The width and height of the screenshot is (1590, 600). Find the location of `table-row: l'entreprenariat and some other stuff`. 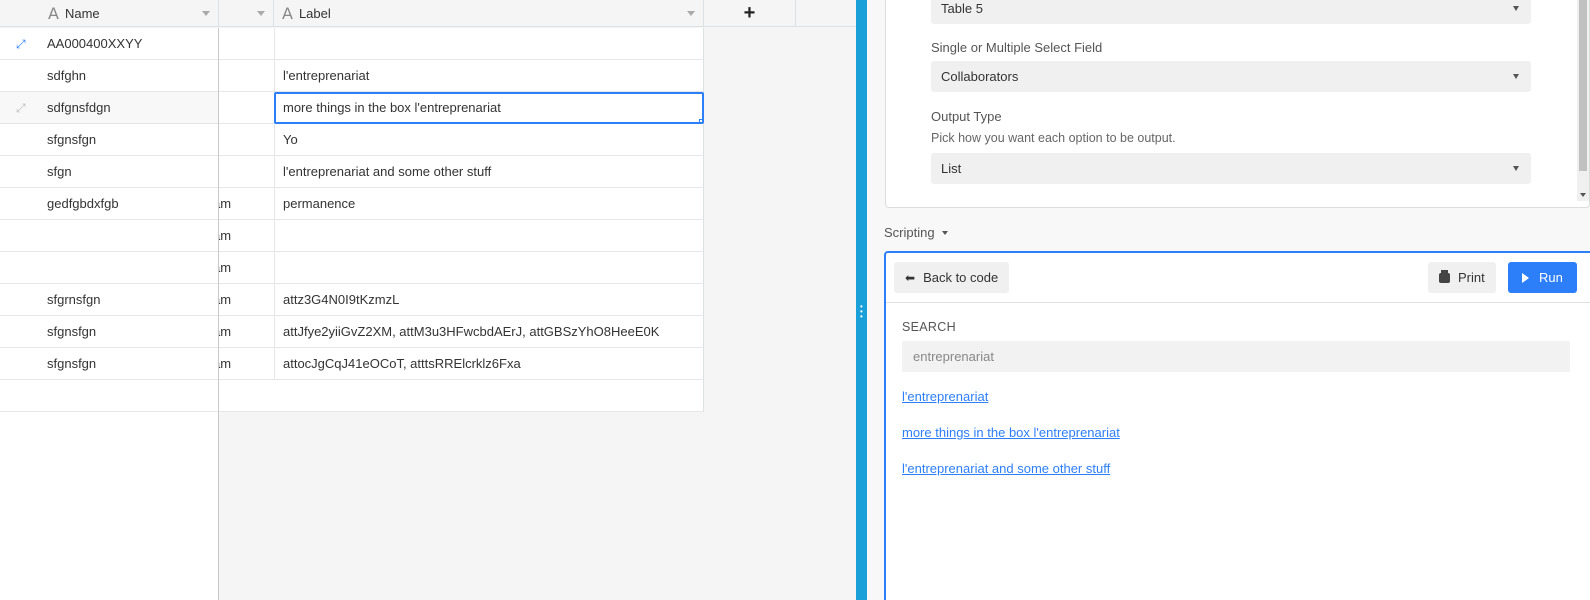

table-row: l'entreprenariat and some other stuff is located at coordinates (461, 171).